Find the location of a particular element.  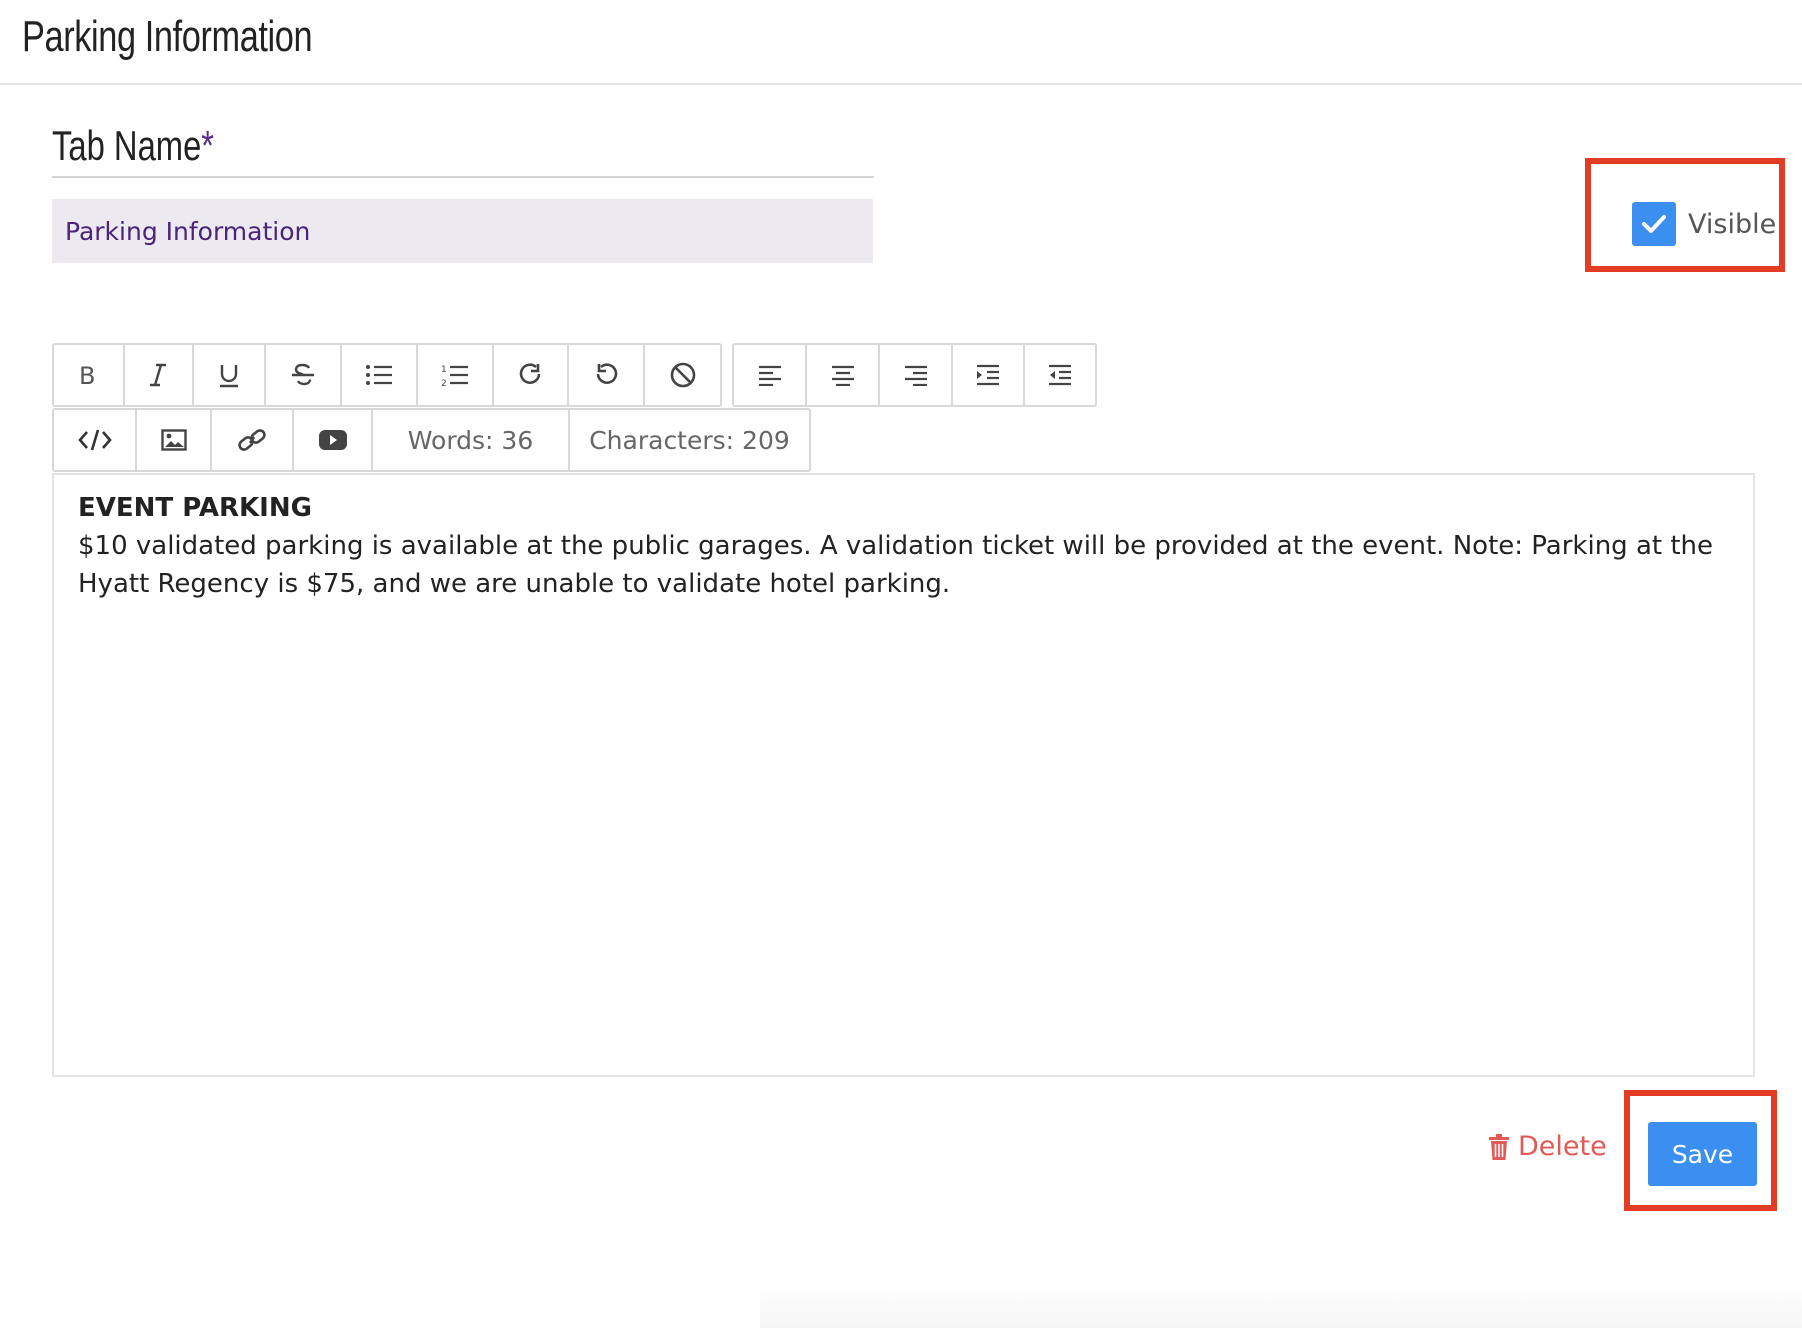

bulleted-list-button is located at coordinates (380, 375).